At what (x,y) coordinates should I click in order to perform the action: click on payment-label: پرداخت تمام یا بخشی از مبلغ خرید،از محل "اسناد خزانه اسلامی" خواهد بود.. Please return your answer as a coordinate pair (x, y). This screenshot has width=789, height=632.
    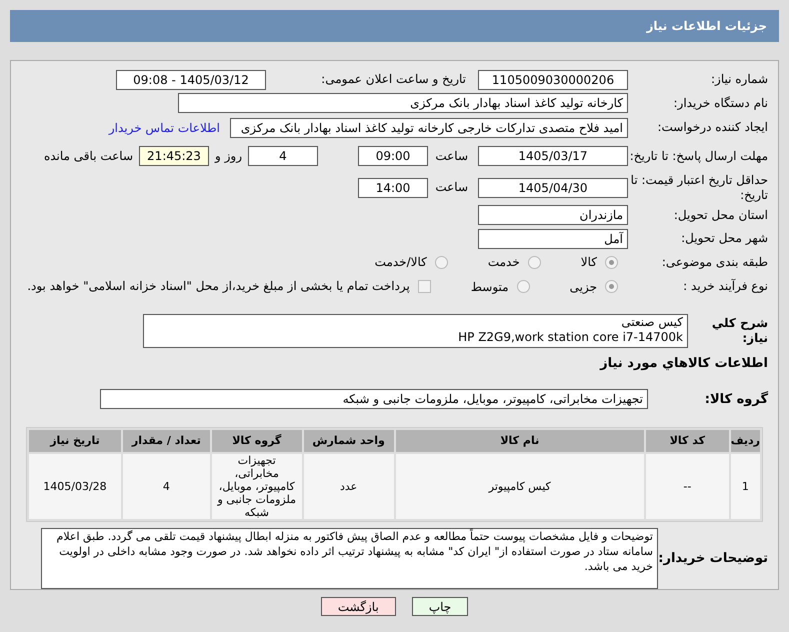
    Looking at the image, I should click on (218, 286).